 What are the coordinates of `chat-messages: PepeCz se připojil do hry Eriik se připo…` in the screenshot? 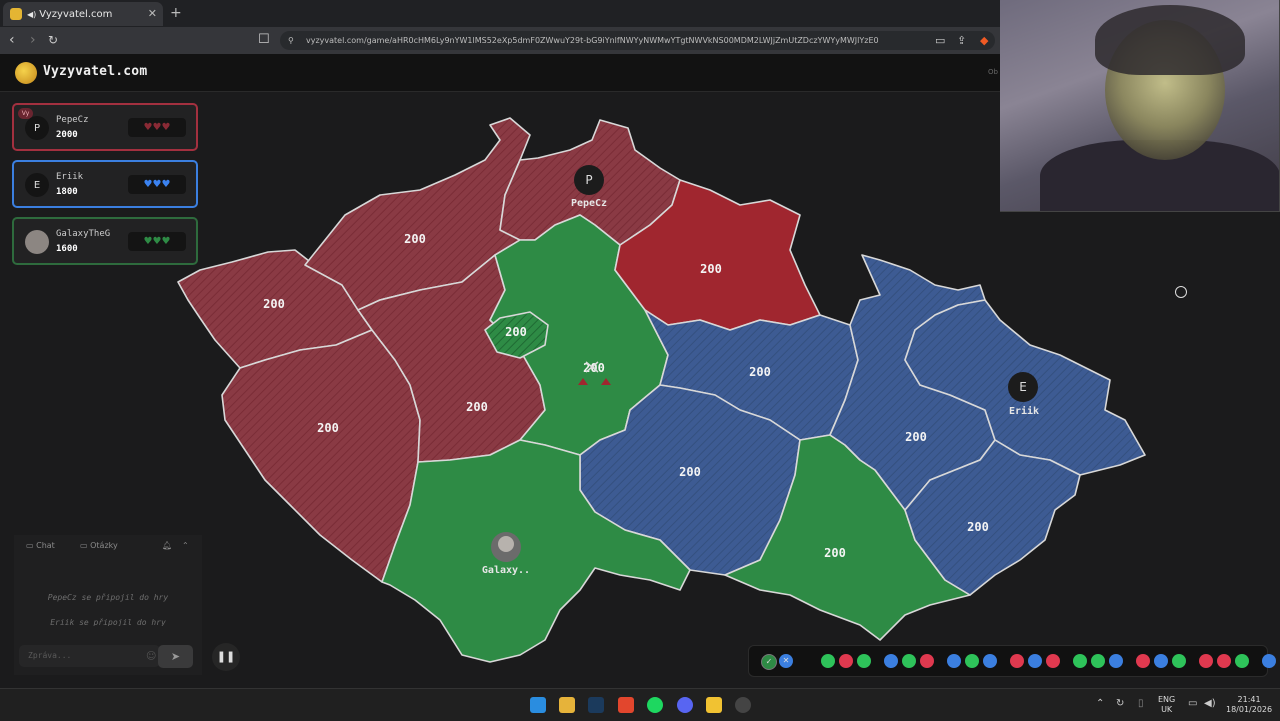 It's located at (108, 609).